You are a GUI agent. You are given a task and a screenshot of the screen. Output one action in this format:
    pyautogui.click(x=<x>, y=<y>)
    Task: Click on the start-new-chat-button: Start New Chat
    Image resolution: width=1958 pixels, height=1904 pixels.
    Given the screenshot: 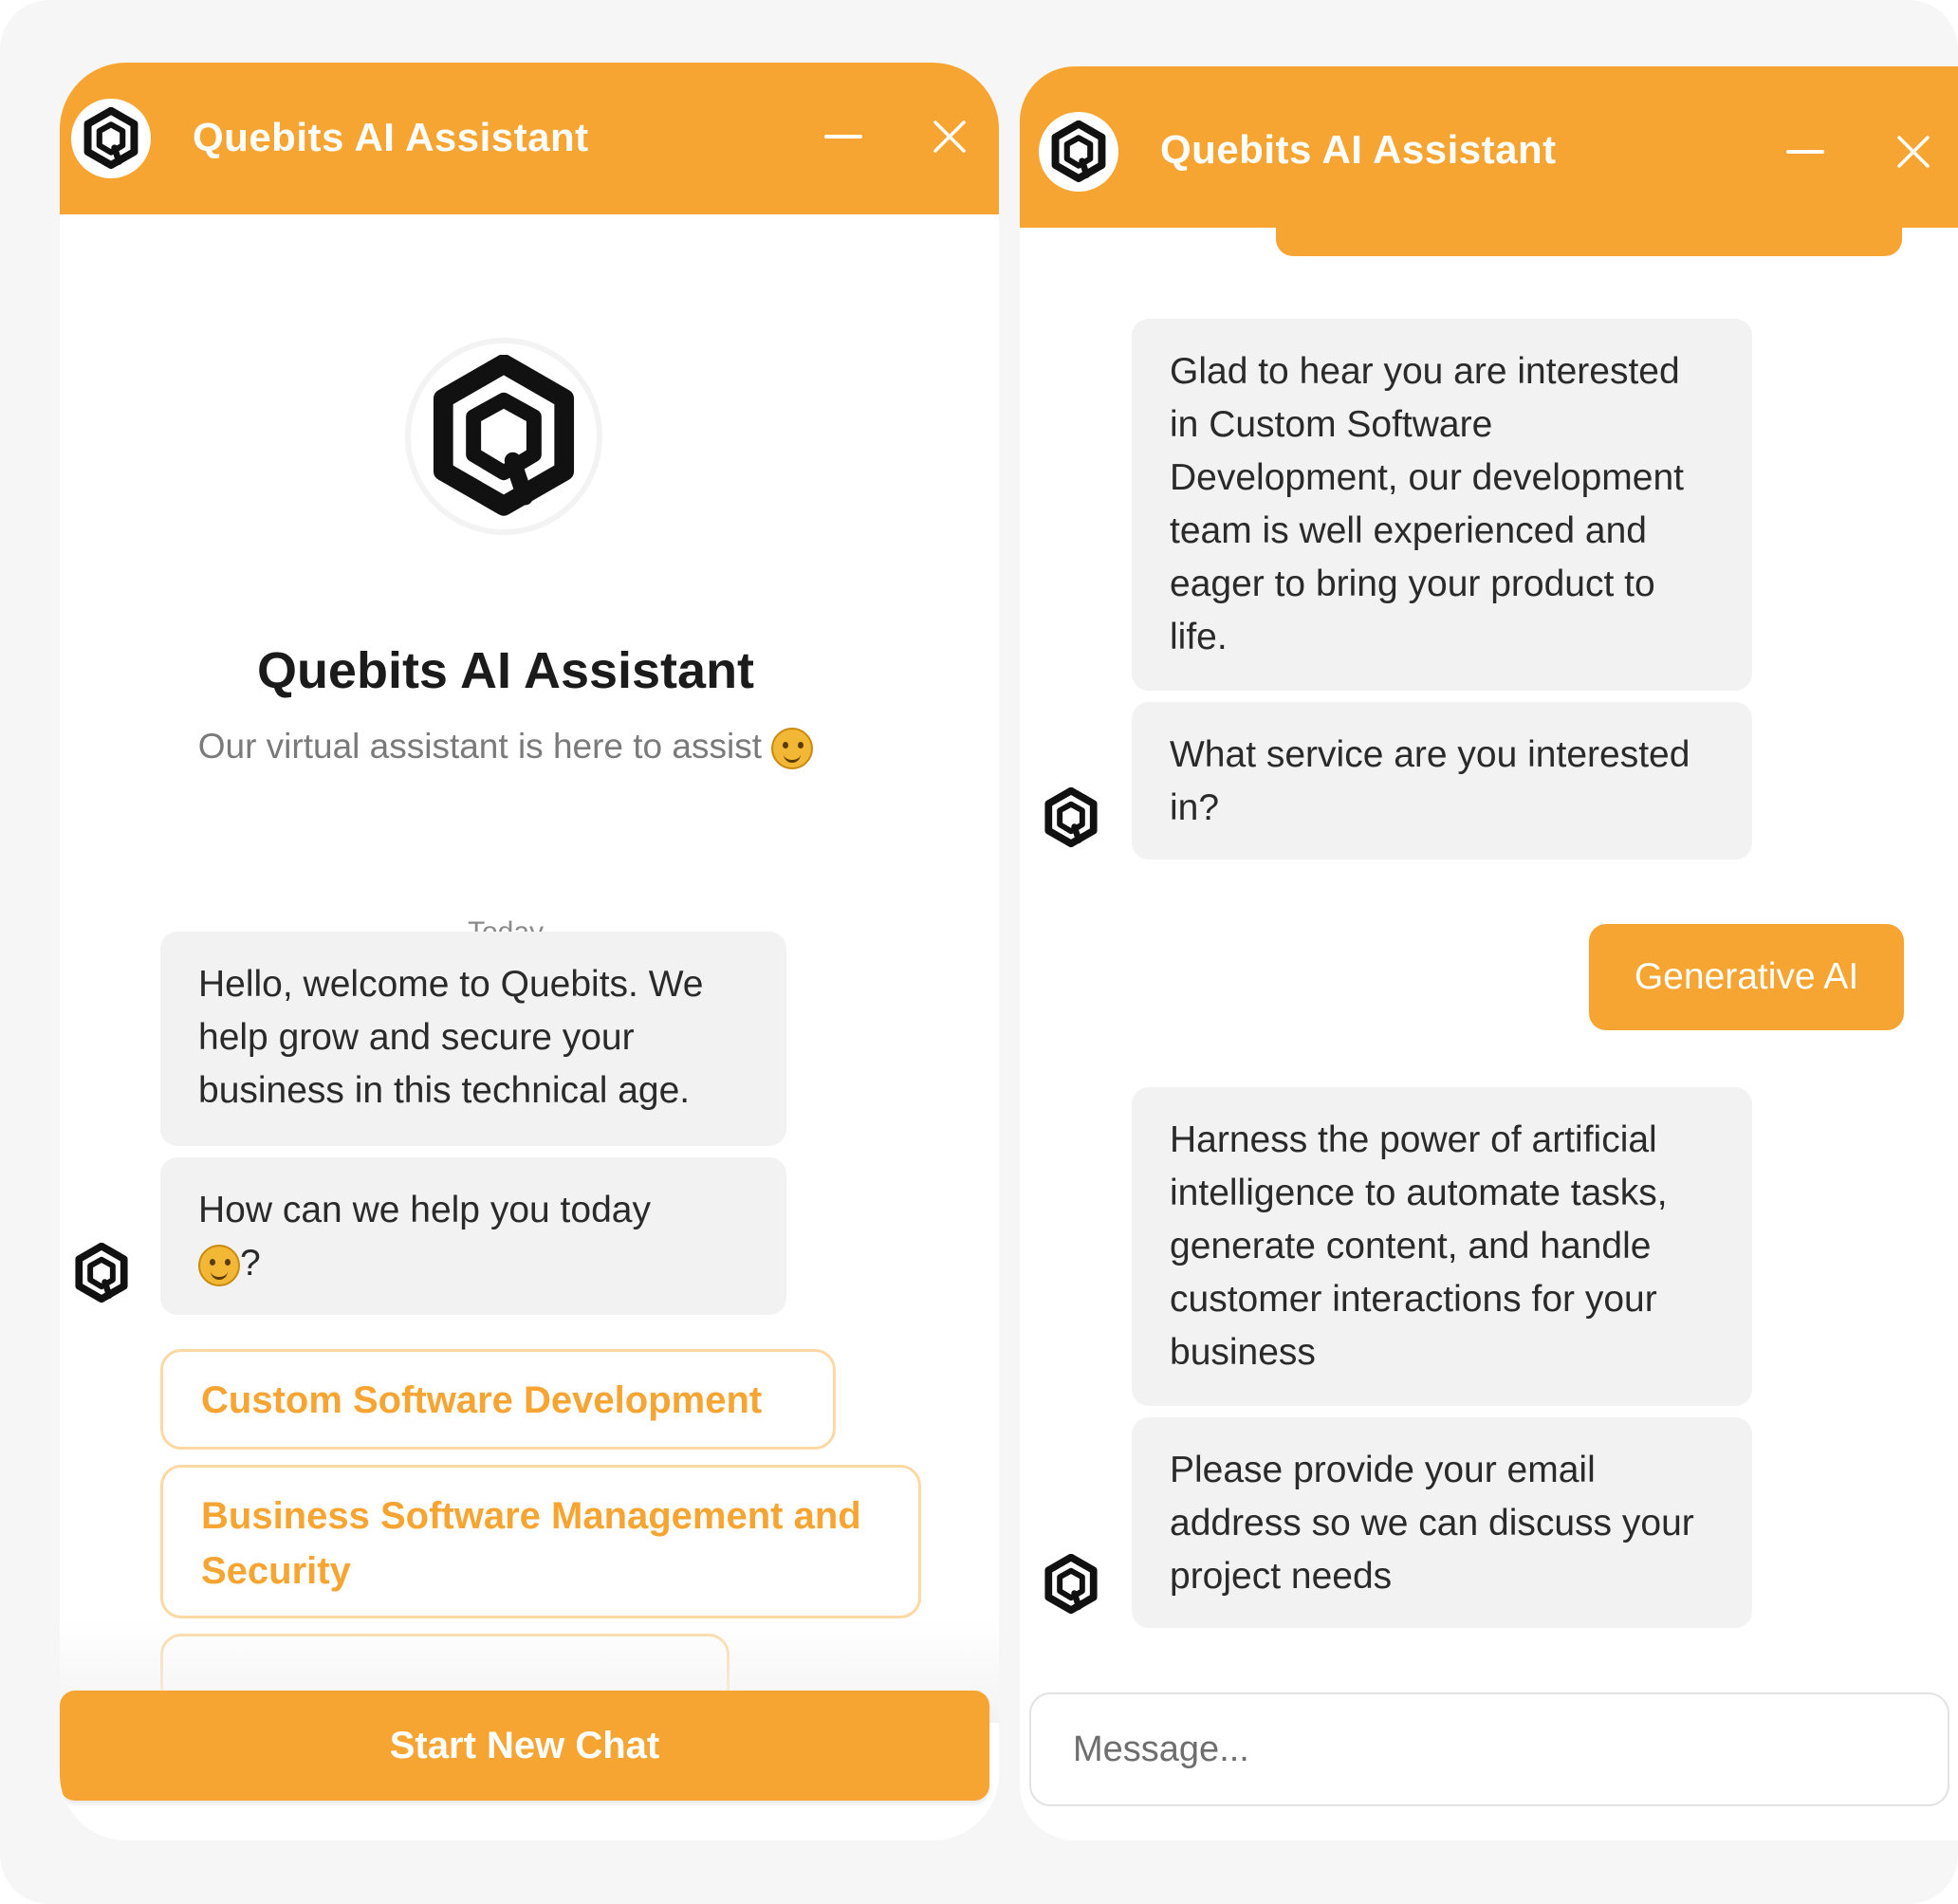 What is the action you would take?
    pyautogui.click(x=524, y=1746)
    